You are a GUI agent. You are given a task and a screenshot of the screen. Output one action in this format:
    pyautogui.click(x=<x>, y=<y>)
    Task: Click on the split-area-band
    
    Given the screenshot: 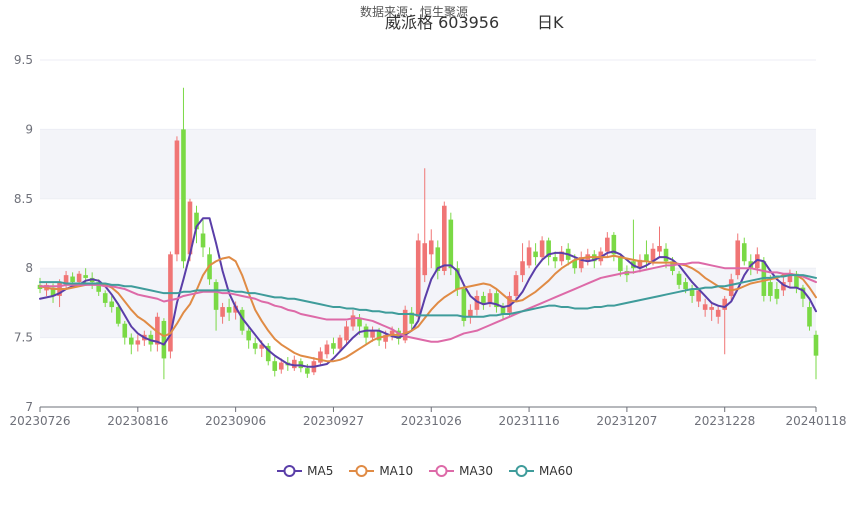 What is the action you would take?
    pyautogui.click(x=428, y=164)
    